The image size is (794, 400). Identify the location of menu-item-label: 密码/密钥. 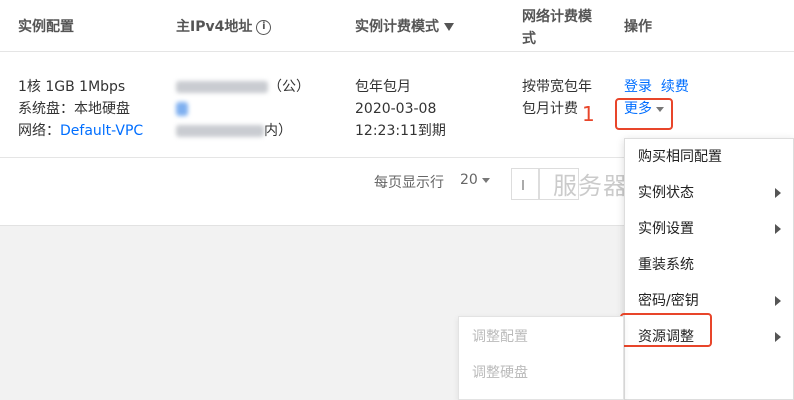
(668, 301).